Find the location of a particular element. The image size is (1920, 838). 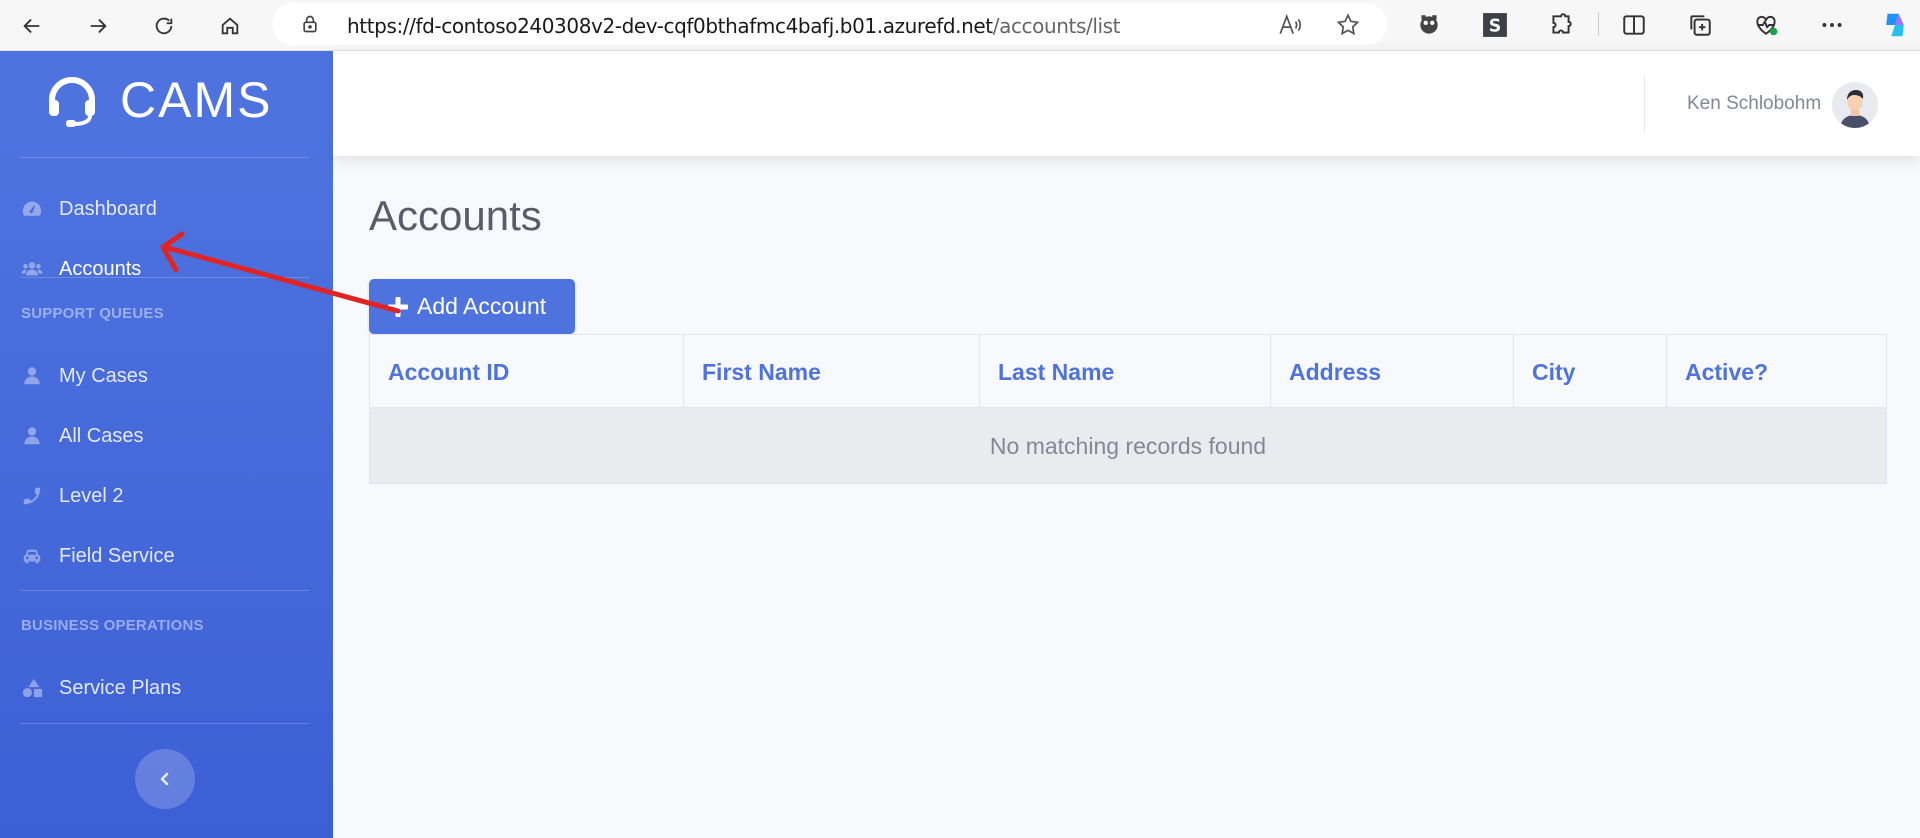

business-operations-heading: BUSINESS OPERATIONS is located at coordinates (112, 625).